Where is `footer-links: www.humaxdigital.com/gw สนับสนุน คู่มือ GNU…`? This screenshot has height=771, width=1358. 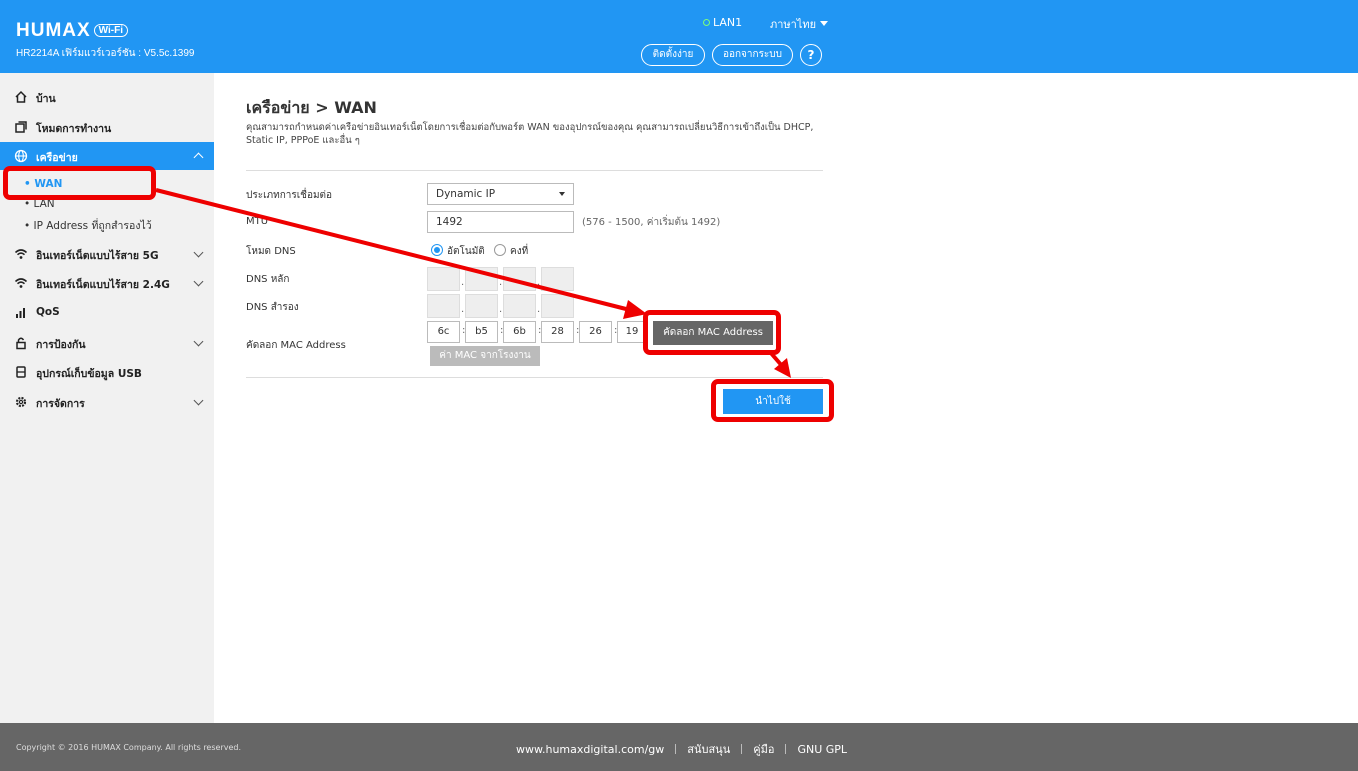 footer-links: www.humaxdigital.com/gw สนับสนุน คู่มือ GNU… is located at coordinates (681, 749).